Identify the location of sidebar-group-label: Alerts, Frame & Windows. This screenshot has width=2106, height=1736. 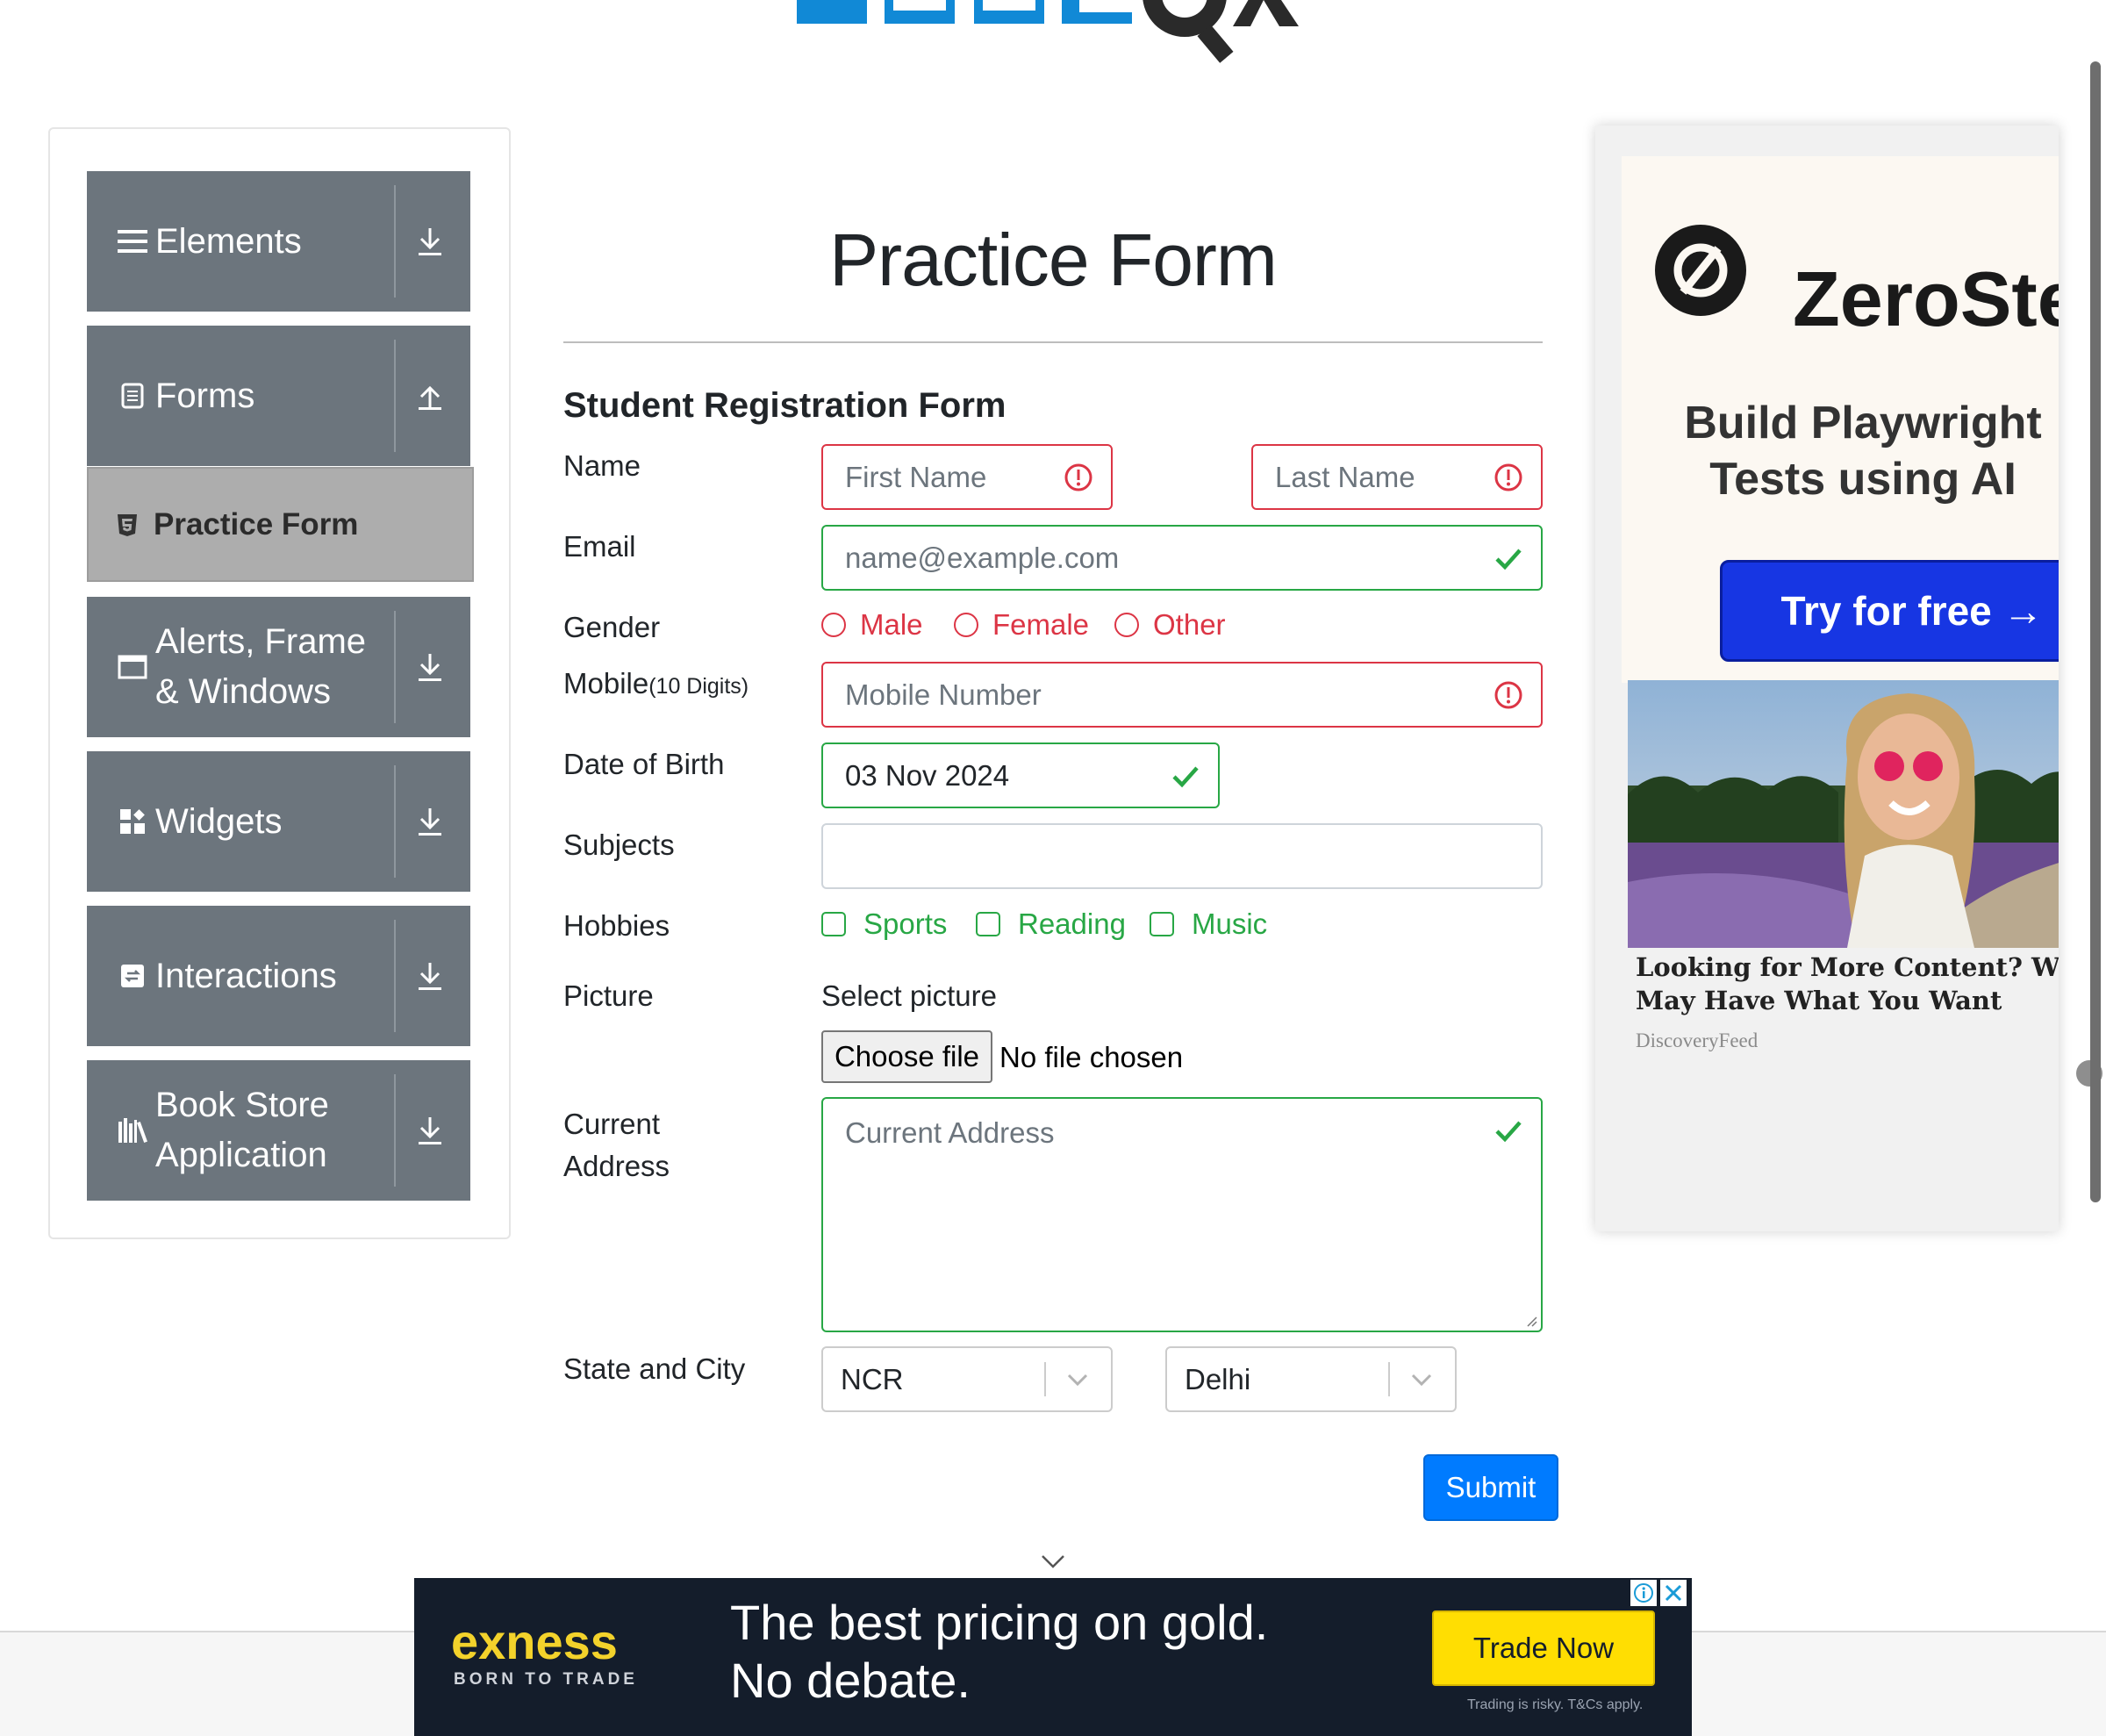
(261, 666).